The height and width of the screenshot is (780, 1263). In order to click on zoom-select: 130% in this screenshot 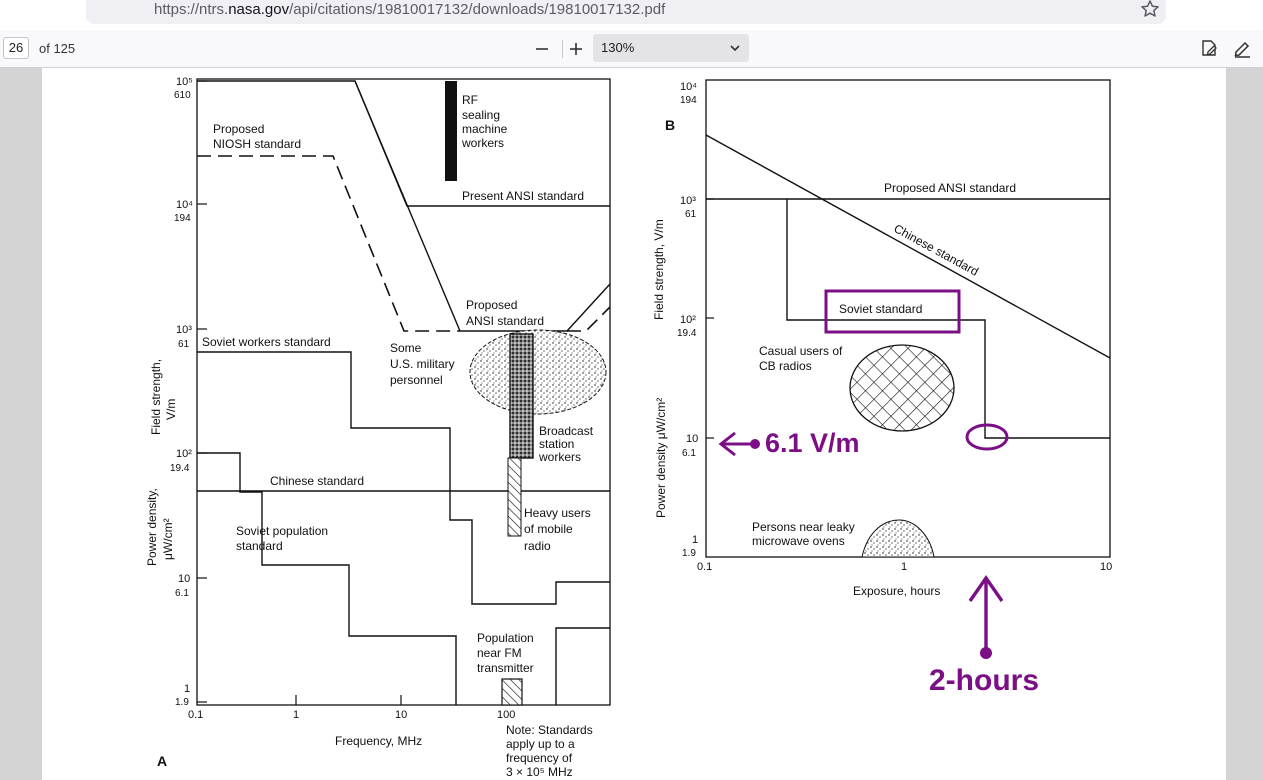, I will do `click(671, 48)`.